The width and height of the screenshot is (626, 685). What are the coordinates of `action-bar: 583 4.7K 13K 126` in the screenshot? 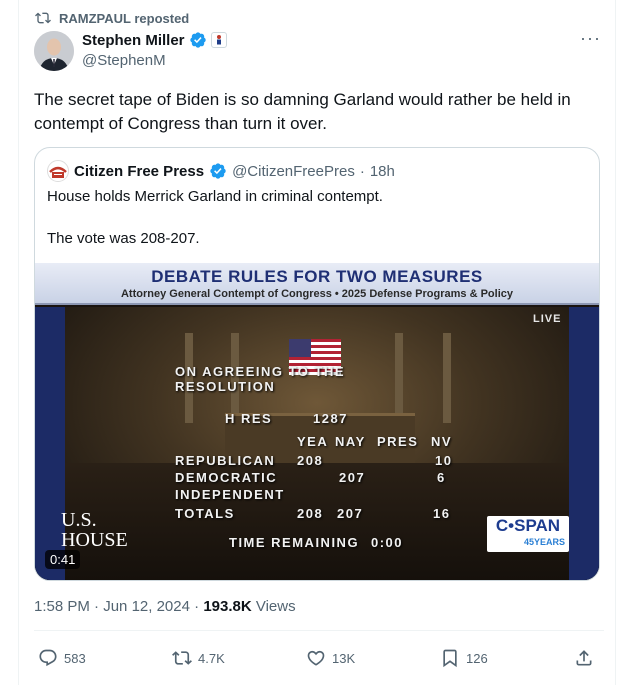 It's located at (318, 659).